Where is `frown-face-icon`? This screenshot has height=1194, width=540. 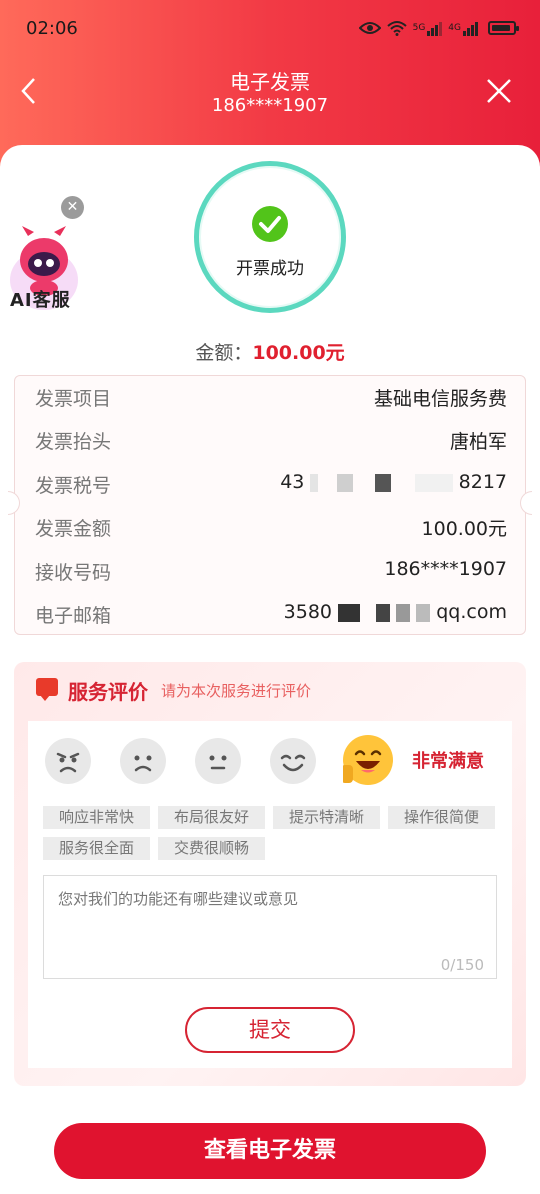 frown-face-icon is located at coordinates (143, 761).